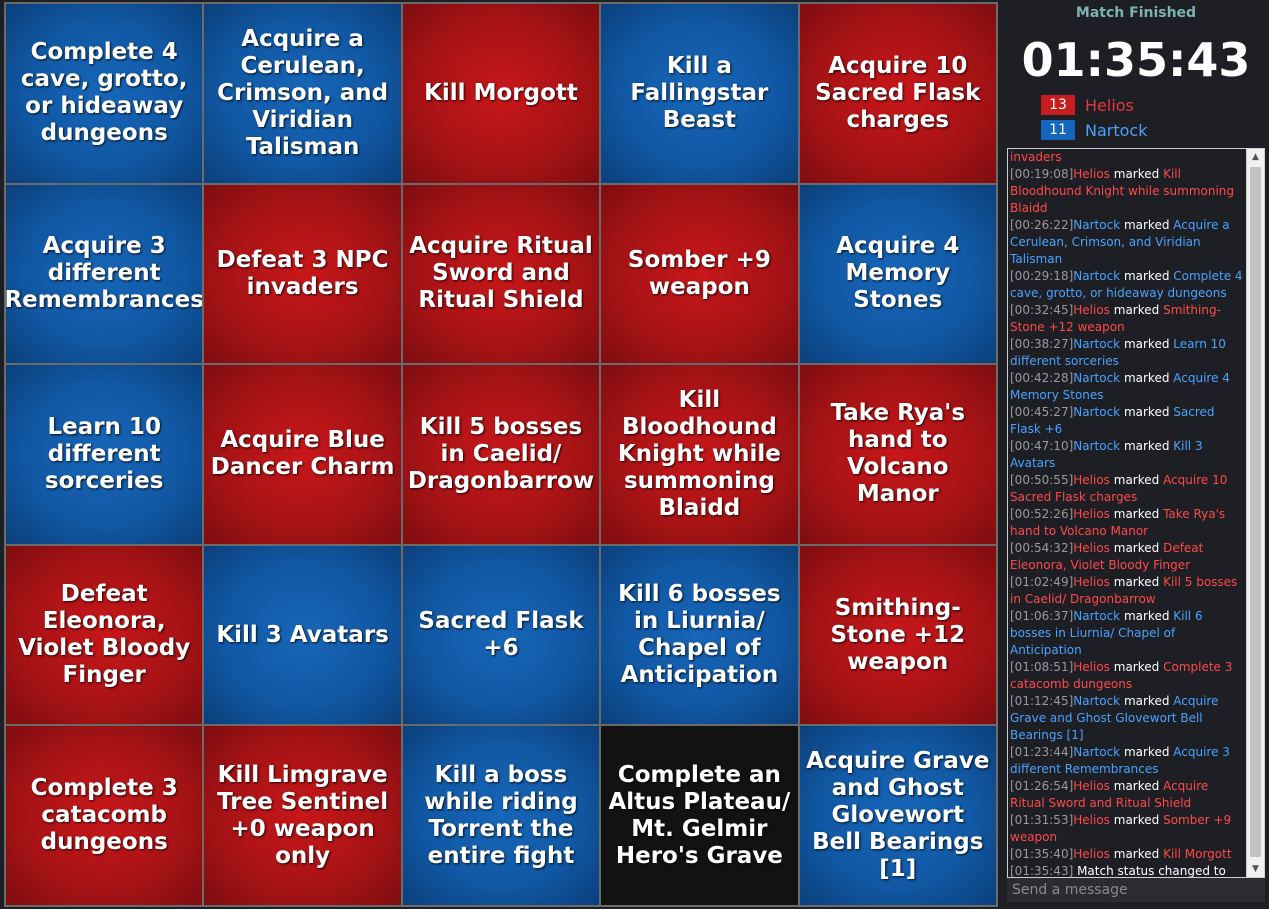  What do you see at coordinates (1042, 378) in the screenshot?
I see `chat-timestamp: [00:42:28]` at bounding box center [1042, 378].